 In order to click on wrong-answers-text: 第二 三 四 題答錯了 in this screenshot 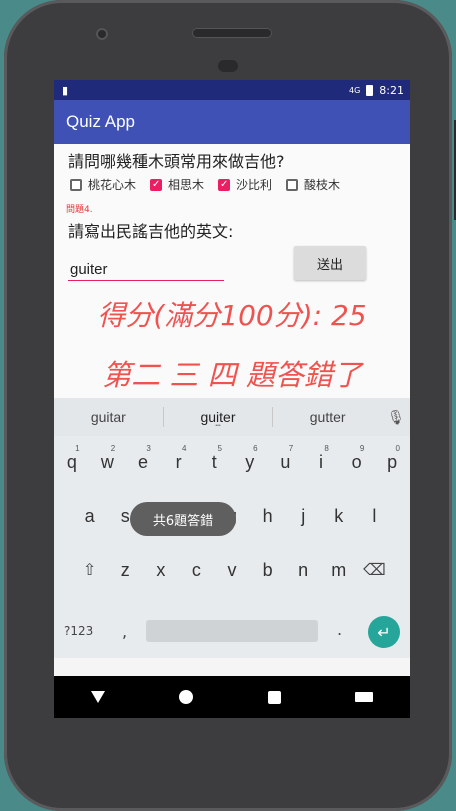, I will do `click(232, 375)`.